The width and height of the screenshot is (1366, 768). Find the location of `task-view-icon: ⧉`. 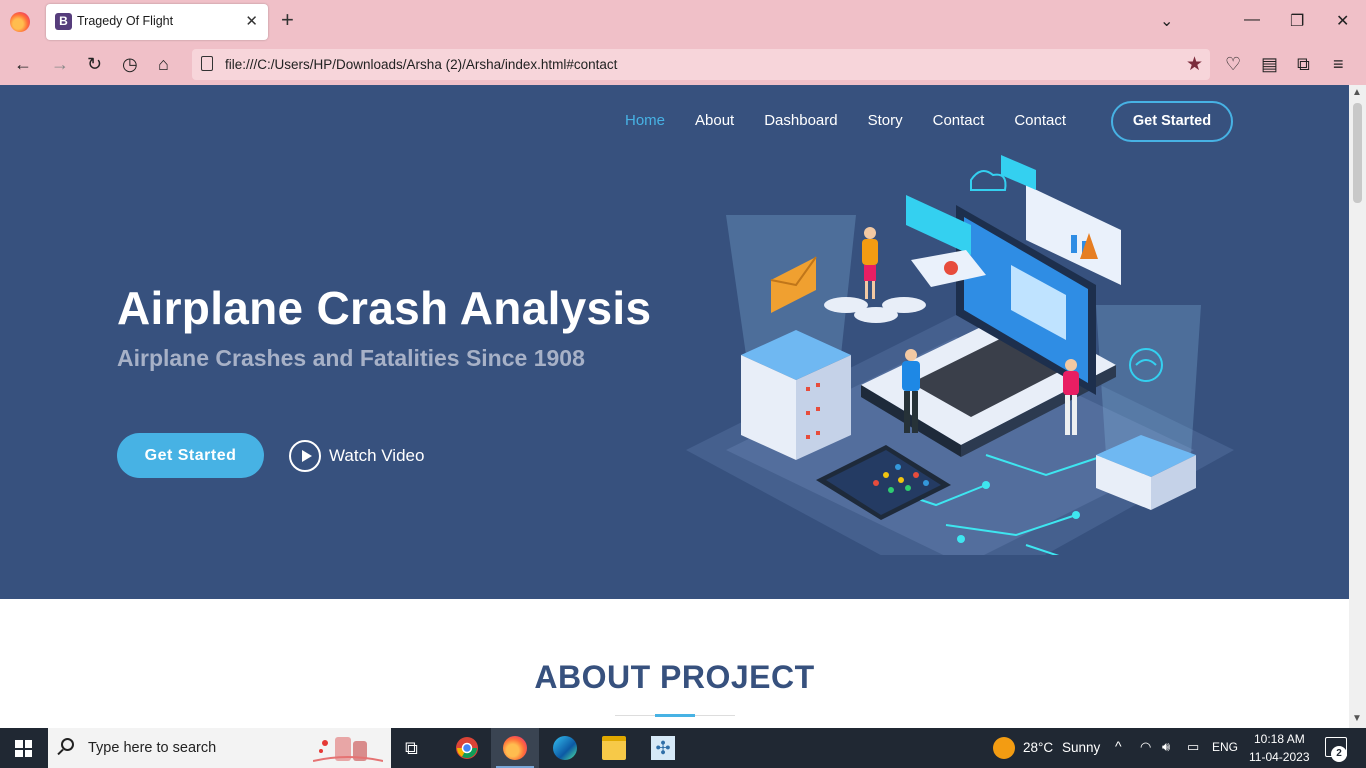

task-view-icon: ⧉ is located at coordinates (417, 748).